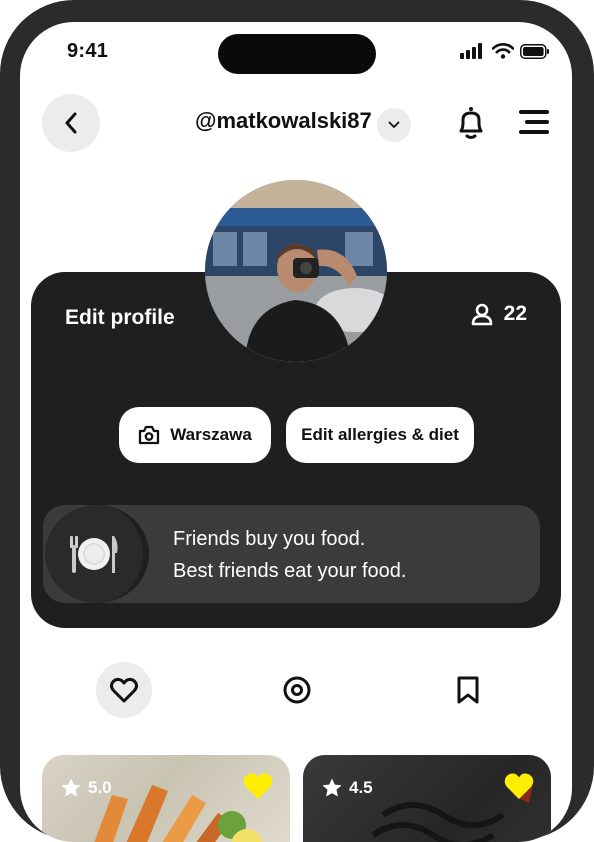 This screenshot has height=842, width=594. Describe the element at coordinates (120, 318) in the screenshot. I see `edit-profile-button: Edit profile` at that location.